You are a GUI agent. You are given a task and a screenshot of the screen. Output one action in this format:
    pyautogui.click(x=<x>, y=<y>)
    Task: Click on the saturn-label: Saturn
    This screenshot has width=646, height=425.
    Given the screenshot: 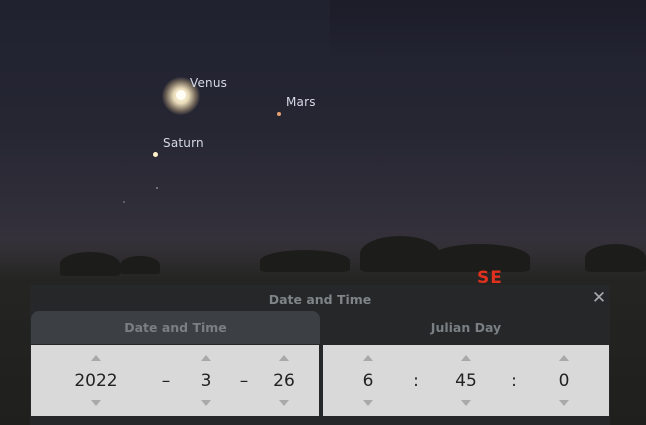 What is the action you would take?
    pyautogui.click(x=183, y=143)
    